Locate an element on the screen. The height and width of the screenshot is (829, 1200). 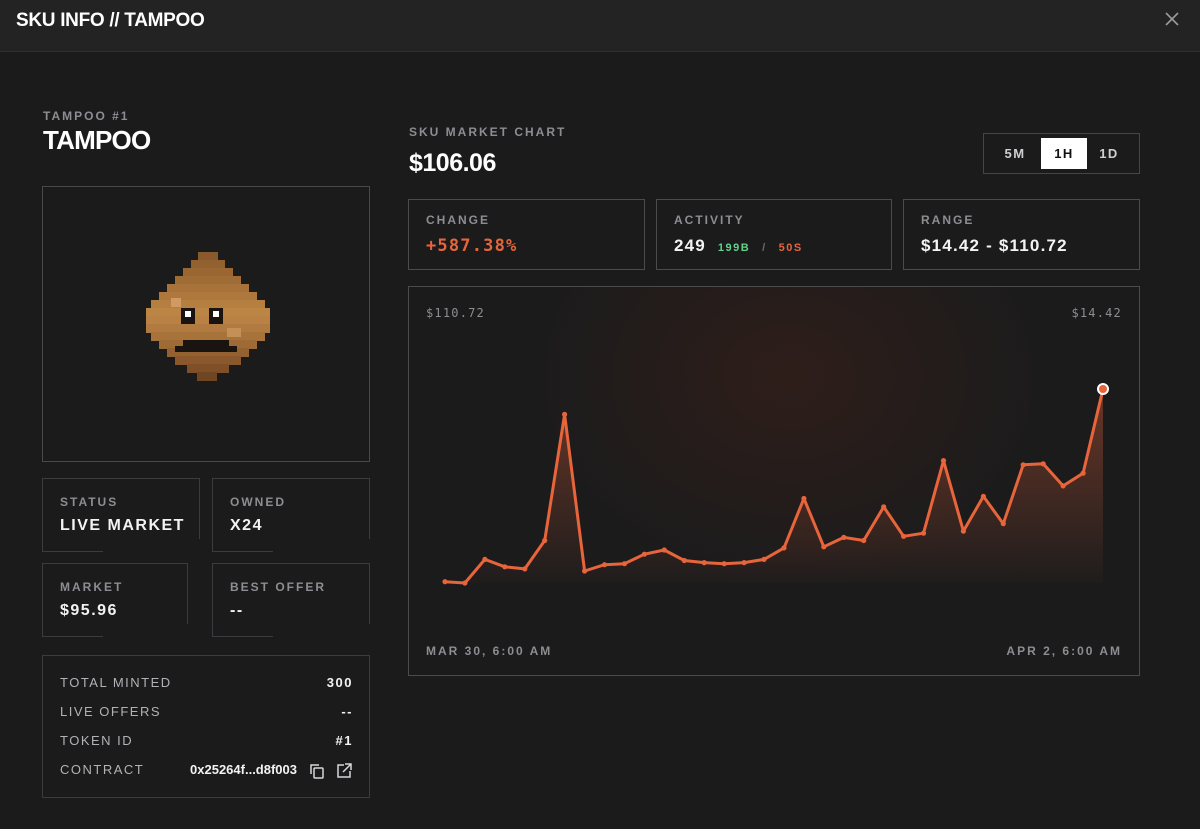
live-offers-label: LIVE OFFERS is located at coordinates (111, 711).